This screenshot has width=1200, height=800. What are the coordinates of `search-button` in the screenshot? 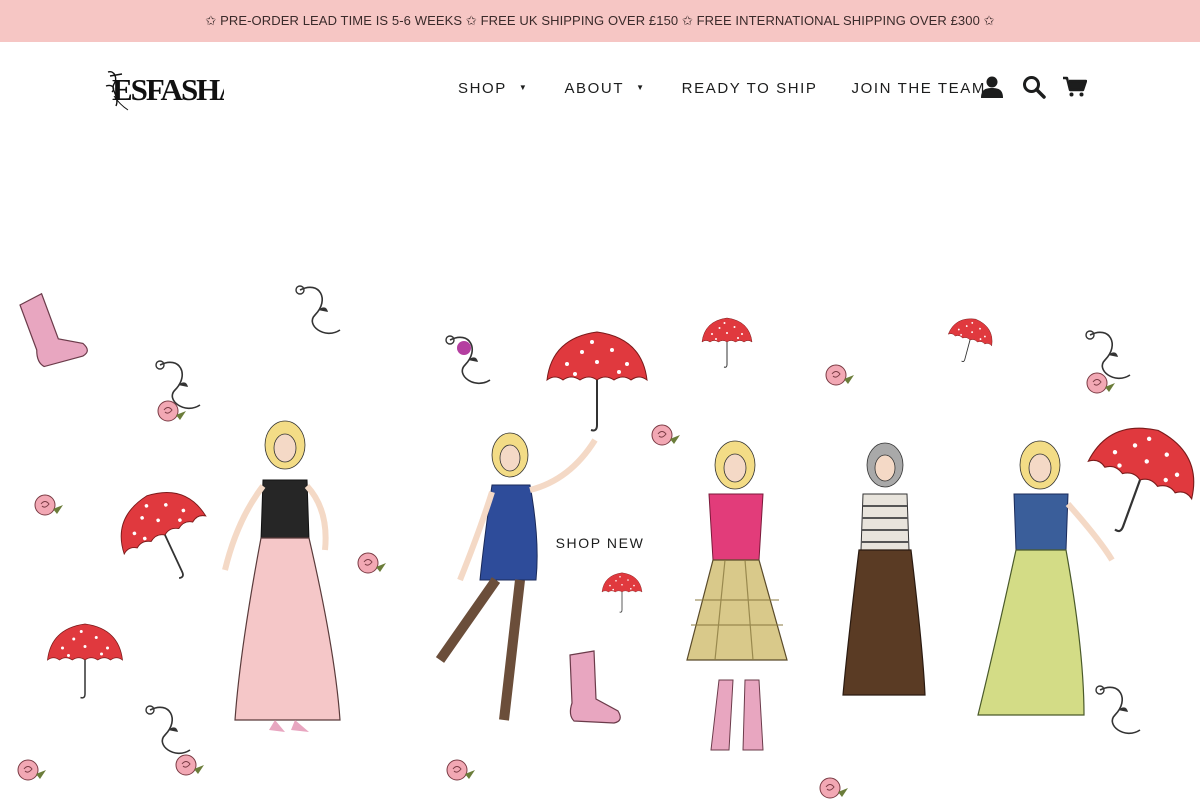 It's located at (1034, 87).